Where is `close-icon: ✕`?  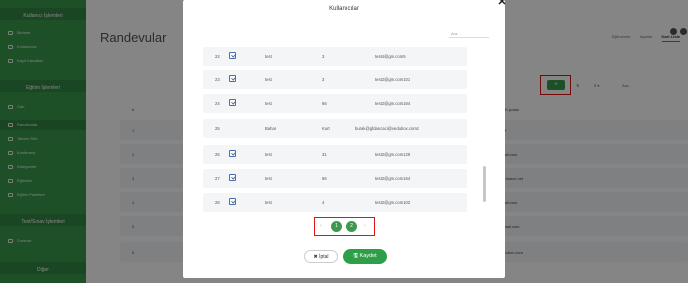
close-icon: ✕ is located at coordinates (502, 4).